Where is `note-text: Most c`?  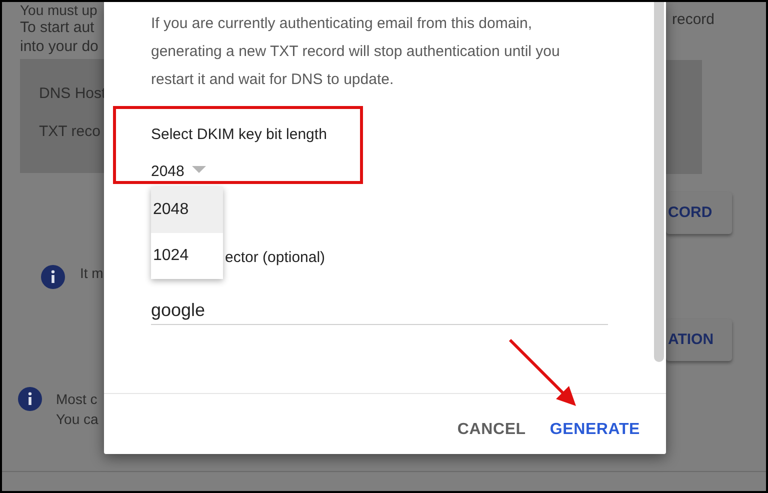
note-text: Most c is located at coordinates (77, 399).